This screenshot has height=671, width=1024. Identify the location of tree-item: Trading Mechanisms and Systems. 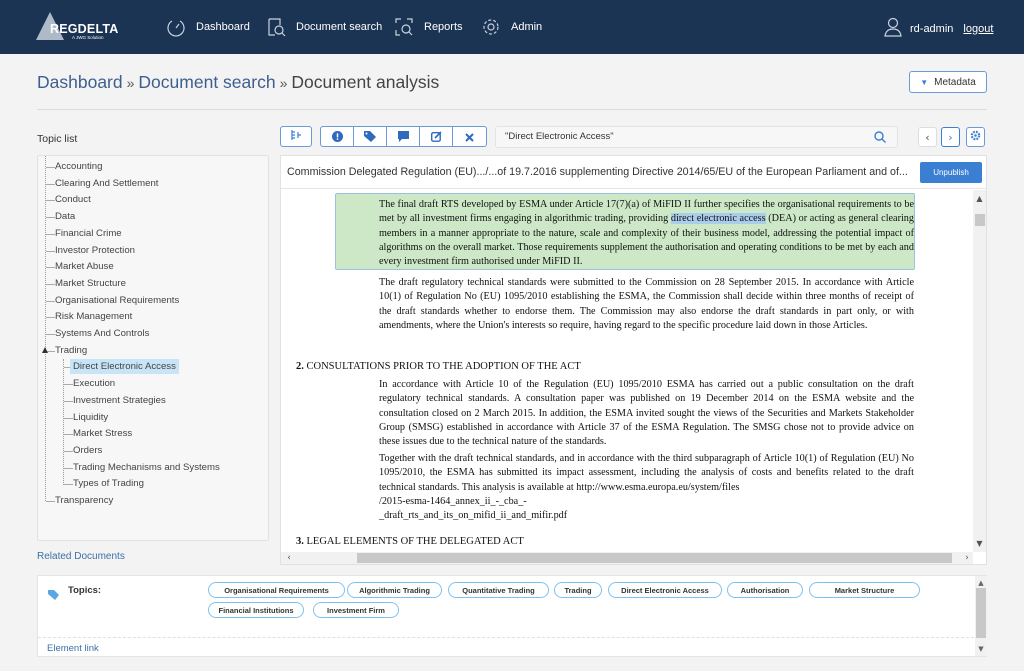
(146, 467).